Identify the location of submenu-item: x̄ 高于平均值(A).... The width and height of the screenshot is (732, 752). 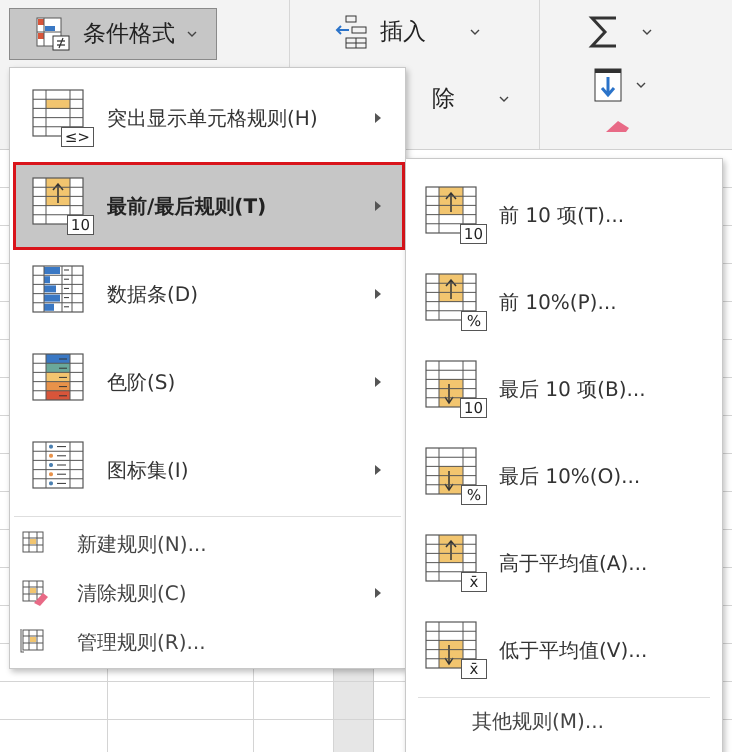
(564, 562).